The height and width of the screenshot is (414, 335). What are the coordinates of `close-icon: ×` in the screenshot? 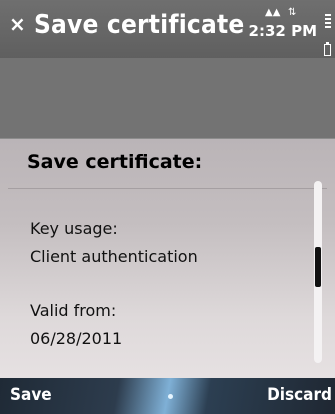 It's located at (19, 24).